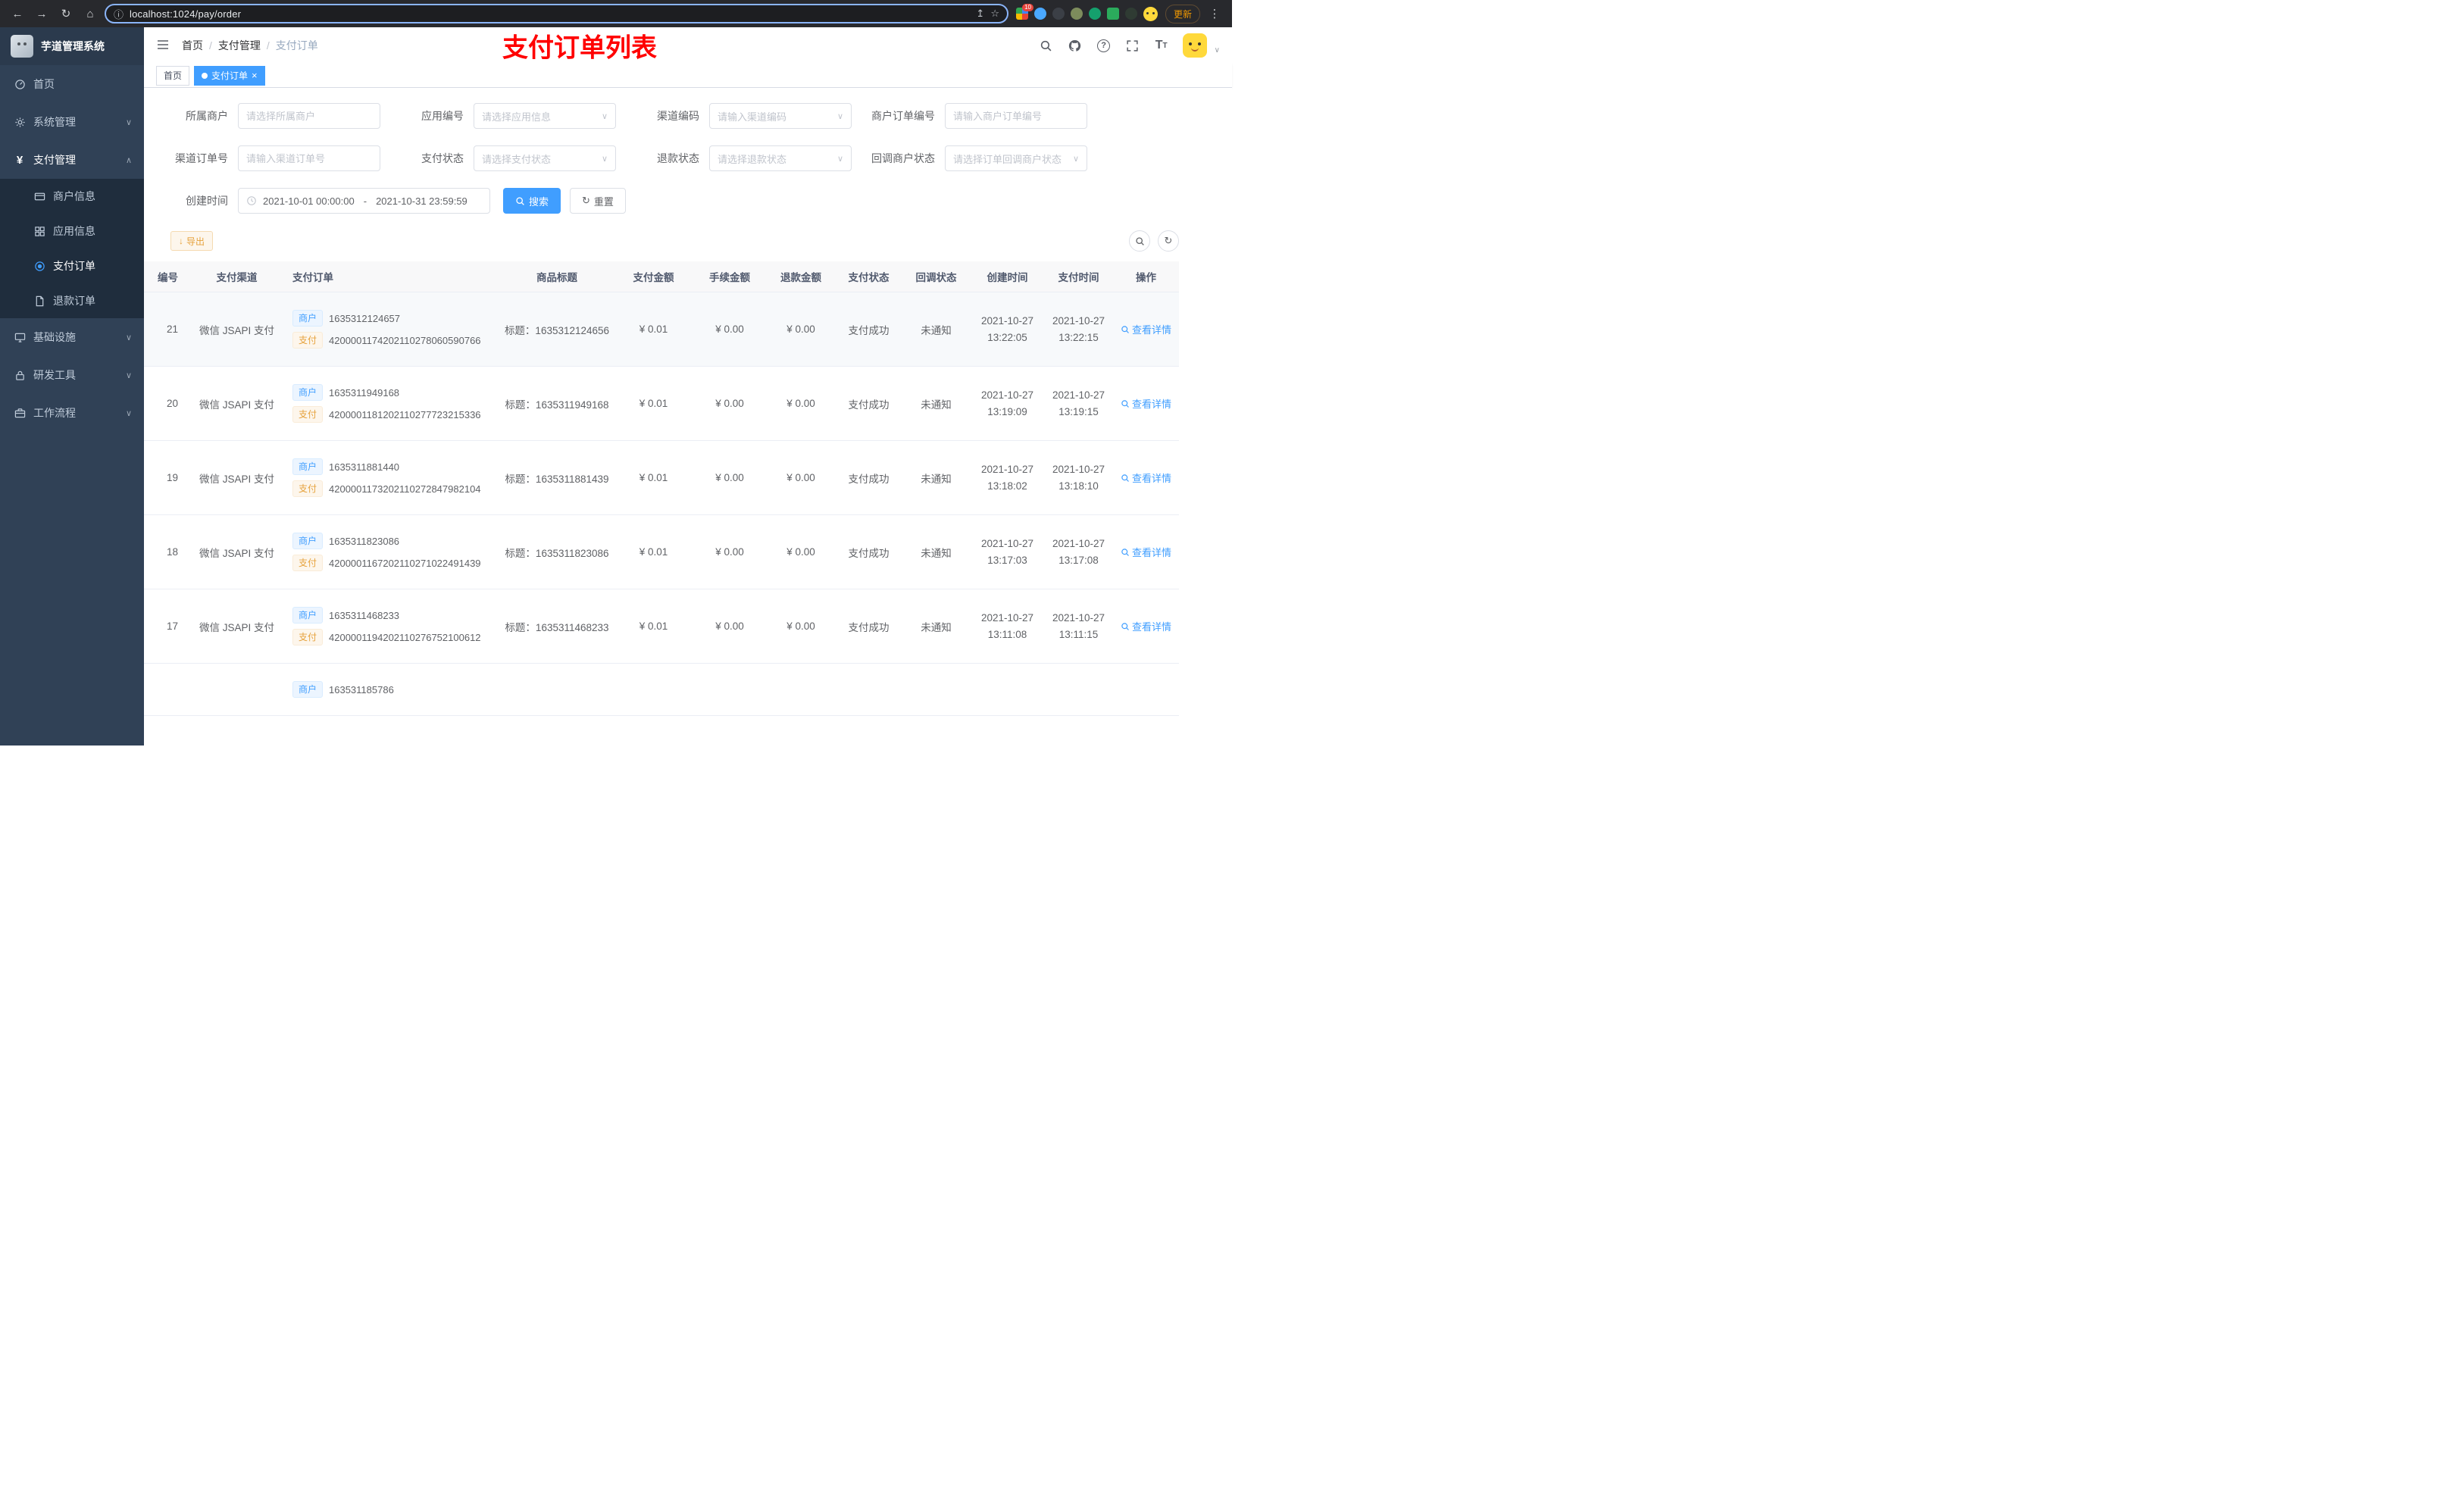  Describe the element at coordinates (869, 329) in the screenshot. I see `cell-pay-status: 支付成功` at that location.